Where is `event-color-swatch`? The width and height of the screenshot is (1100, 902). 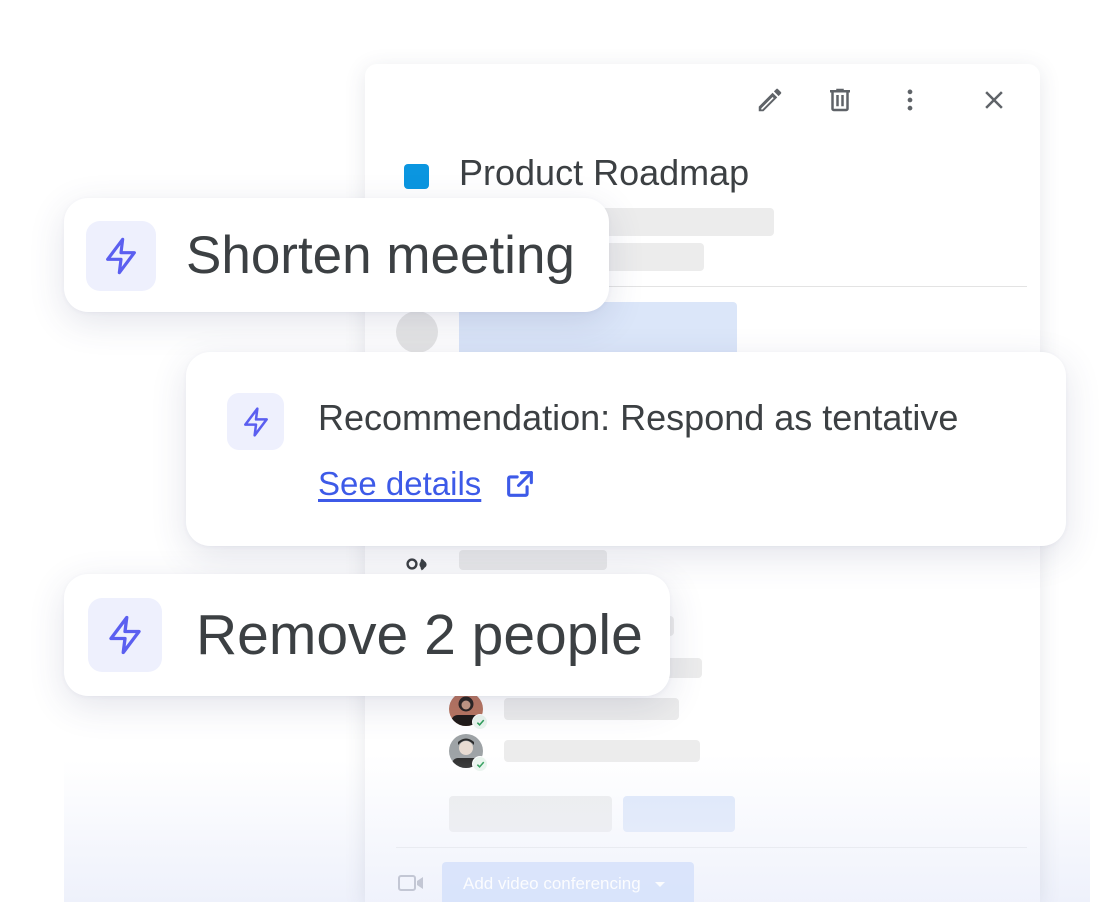 event-color-swatch is located at coordinates (416, 176).